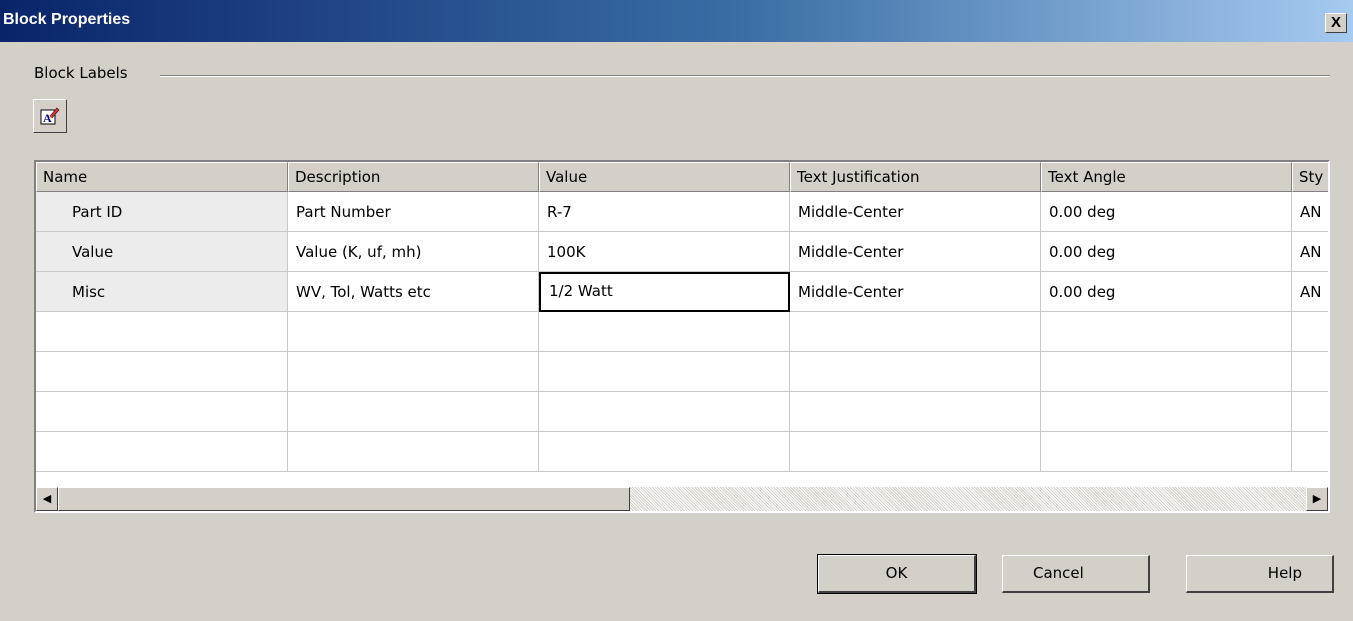 This screenshot has height=621, width=1353. I want to click on cell-description: WV, Tol, Watts etc, so click(413, 292).